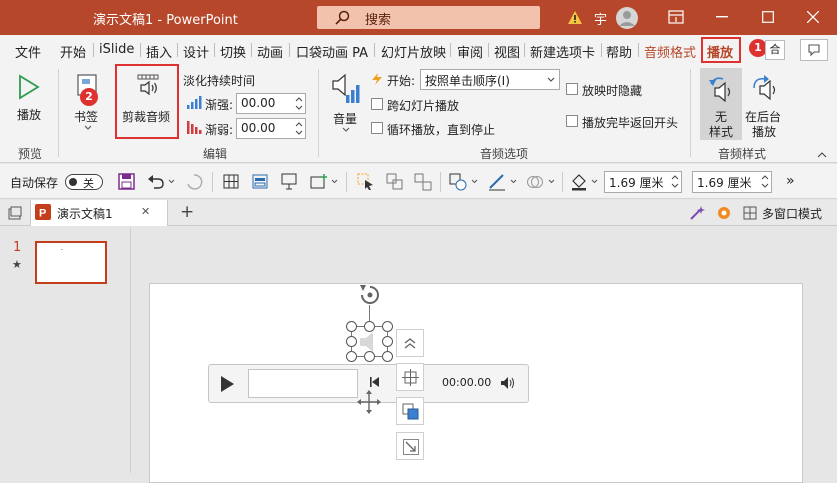  Describe the element at coordinates (73, 182) in the screenshot. I see `toggle-knob` at that location.